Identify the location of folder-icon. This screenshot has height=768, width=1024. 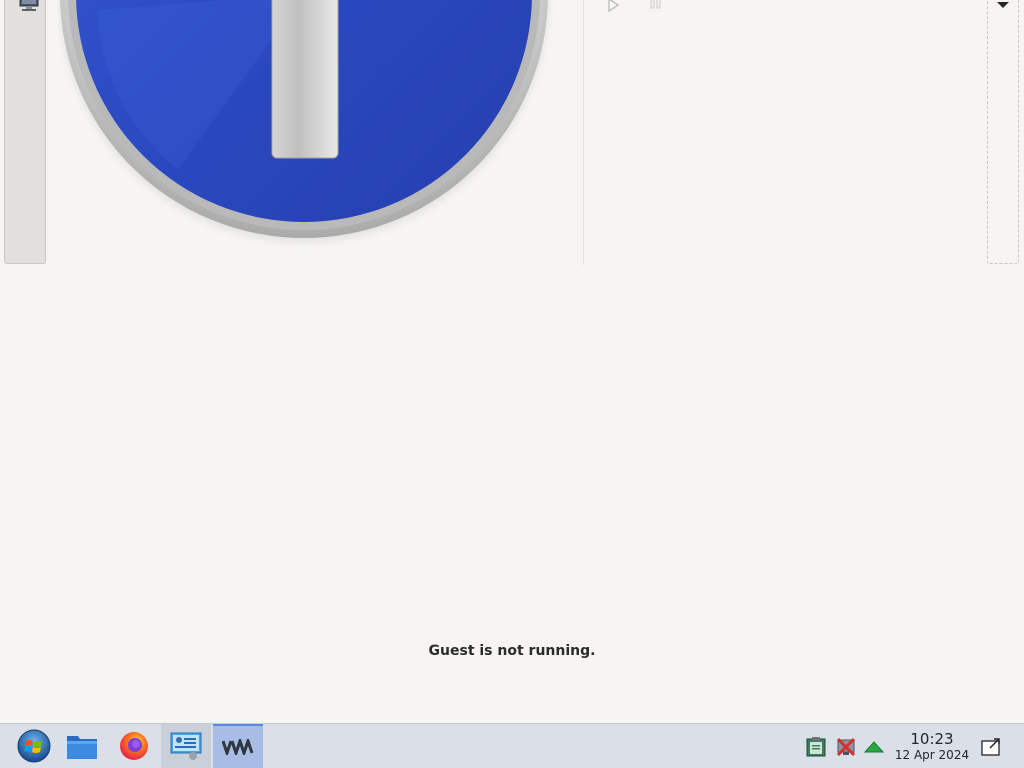
(82, 747).